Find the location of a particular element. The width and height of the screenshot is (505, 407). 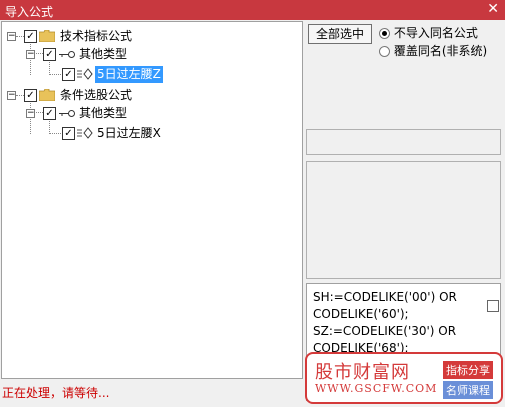

window-title: 导入公式 is located at coordinates (29, 12).